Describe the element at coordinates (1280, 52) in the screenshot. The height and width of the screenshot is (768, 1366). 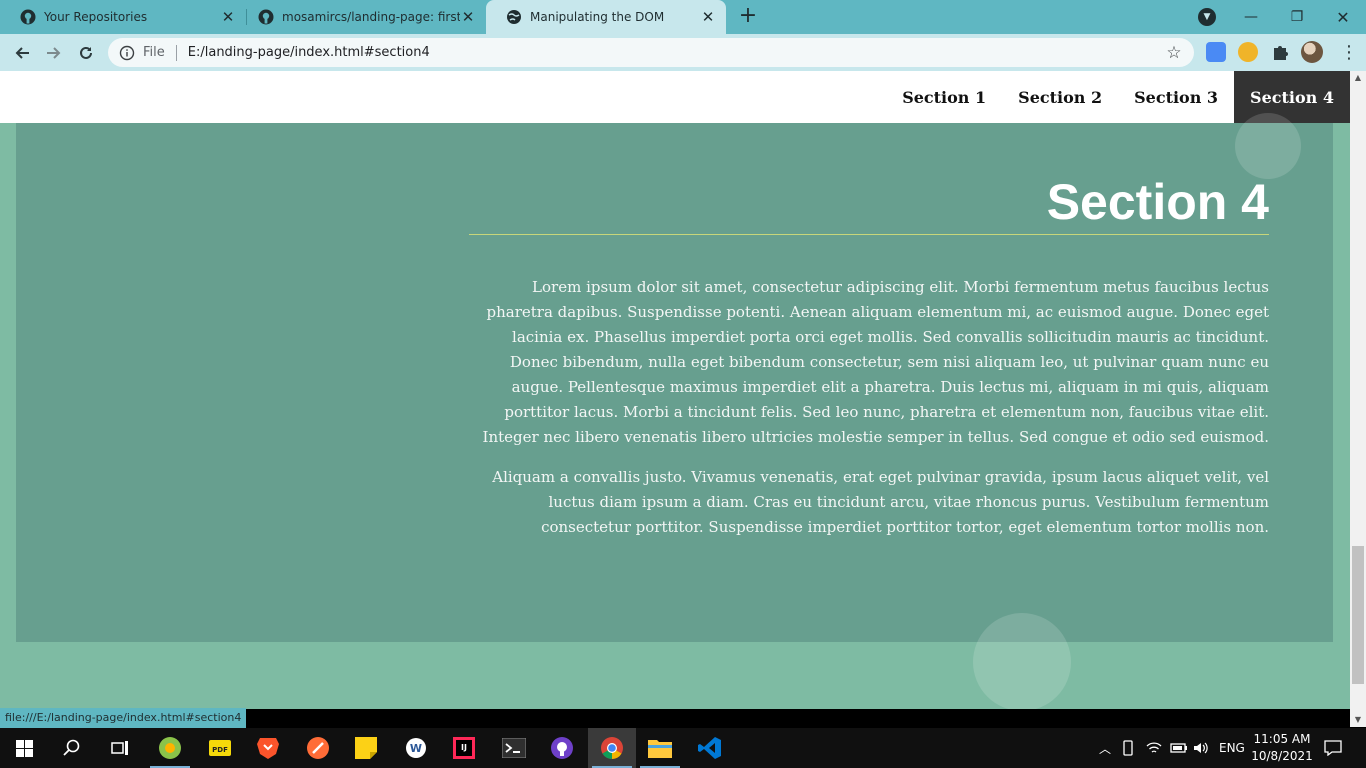
I see `extensions-puzzle-icon` at that location.